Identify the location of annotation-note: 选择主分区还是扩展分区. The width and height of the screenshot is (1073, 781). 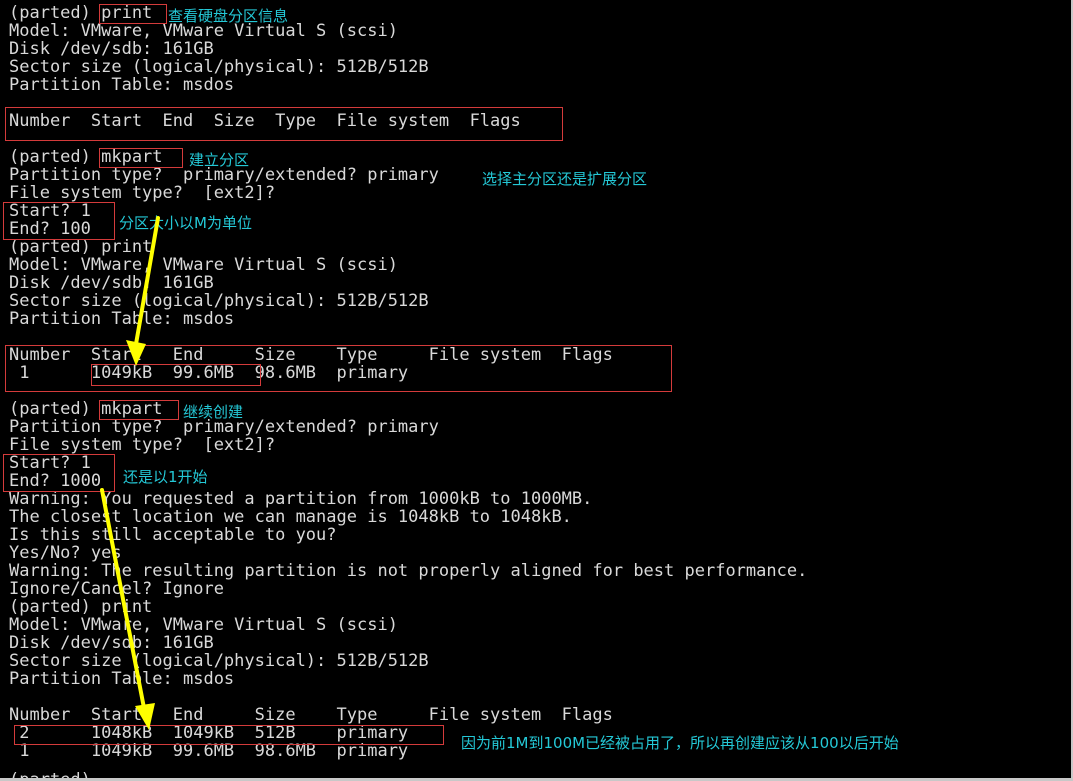
(565, 179).